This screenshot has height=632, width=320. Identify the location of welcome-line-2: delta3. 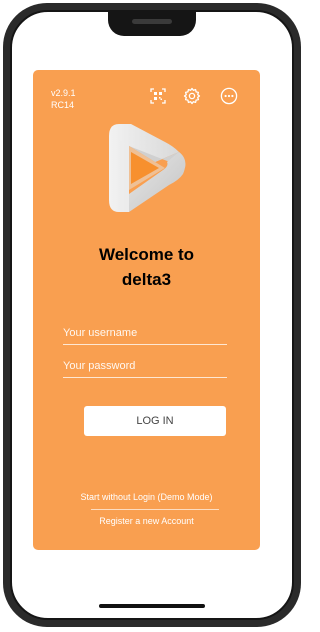
(146, 279).